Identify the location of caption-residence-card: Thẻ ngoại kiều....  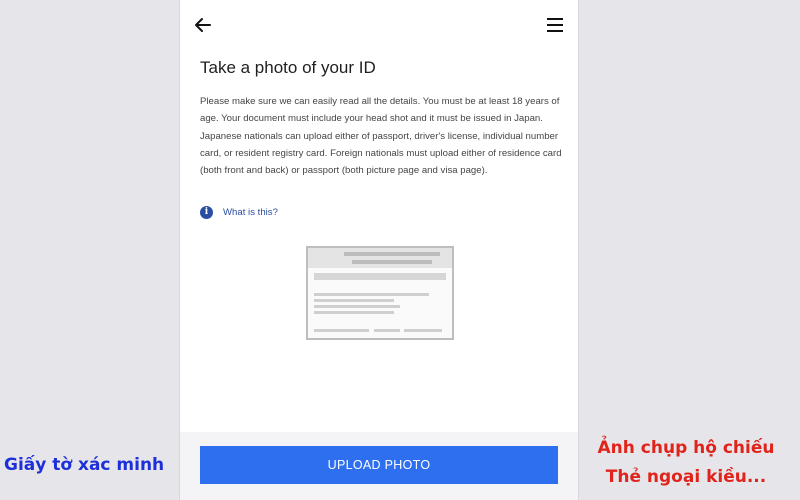
(686, 477).